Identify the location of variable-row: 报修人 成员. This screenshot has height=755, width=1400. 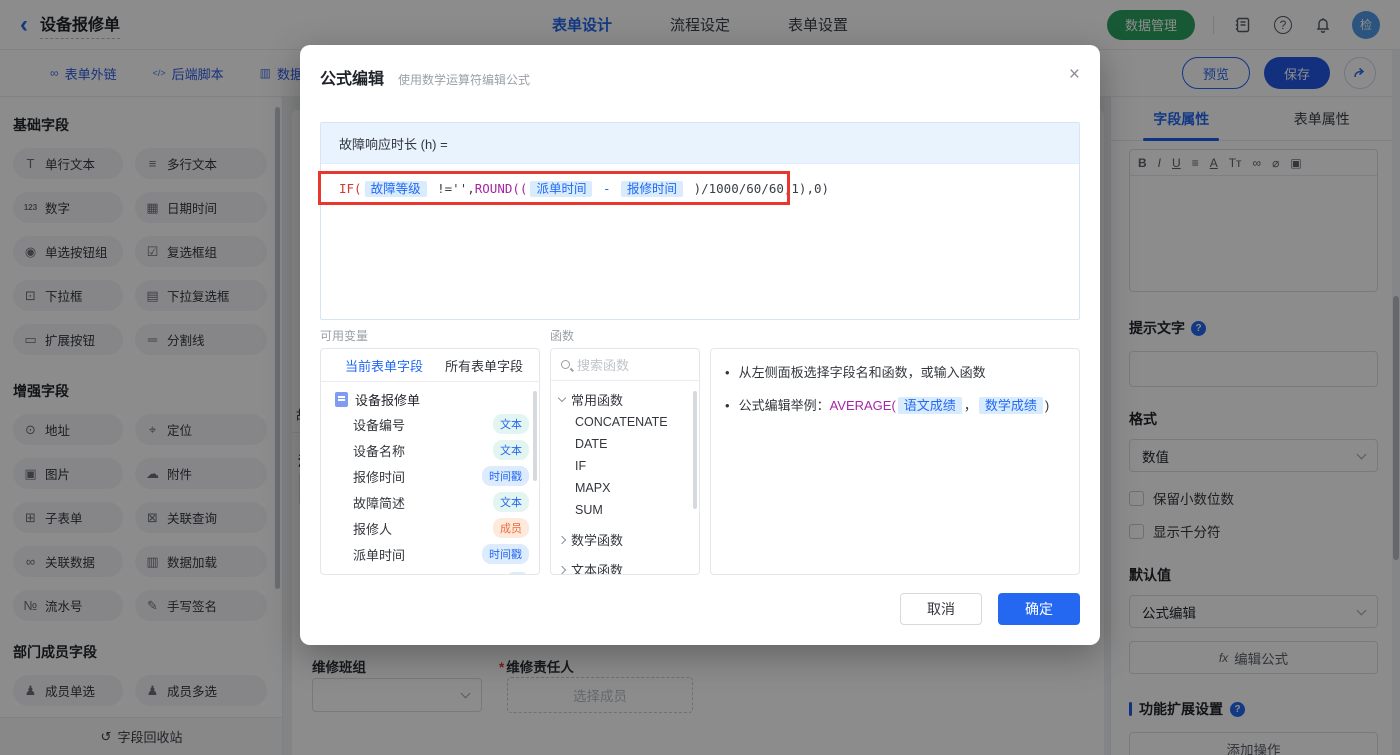
(430, 528).